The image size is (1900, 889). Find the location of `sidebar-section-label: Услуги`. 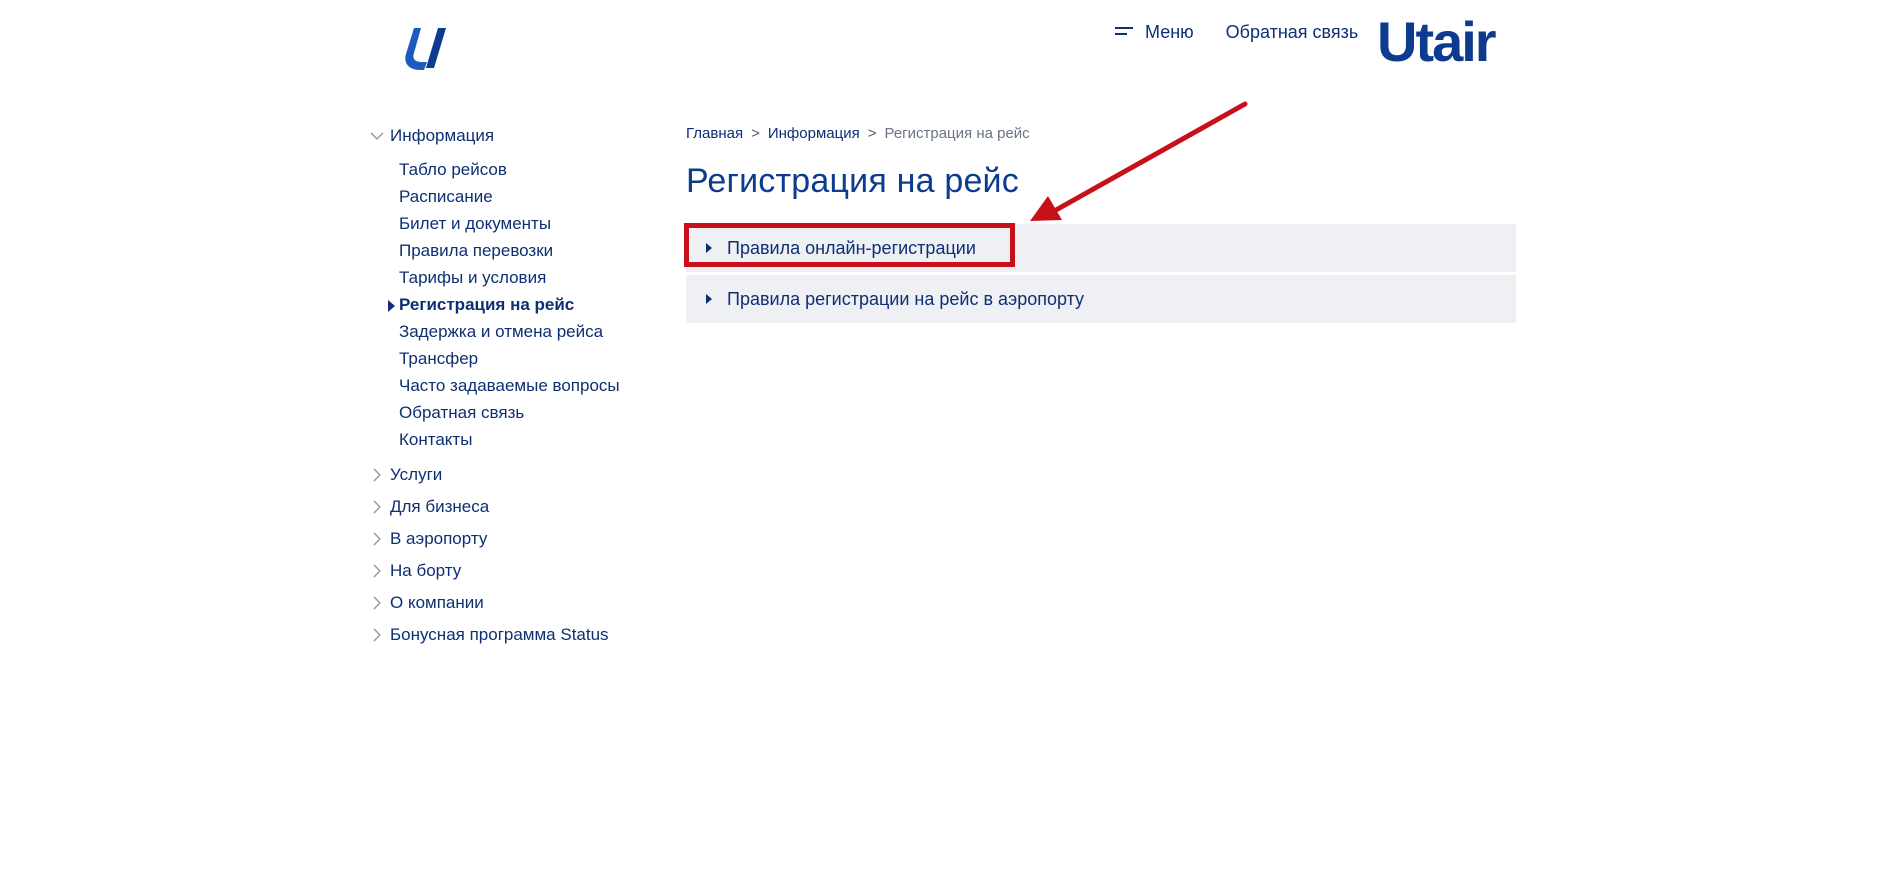

sidebar-section-label: Услуги is located at coordinates (416, 474).